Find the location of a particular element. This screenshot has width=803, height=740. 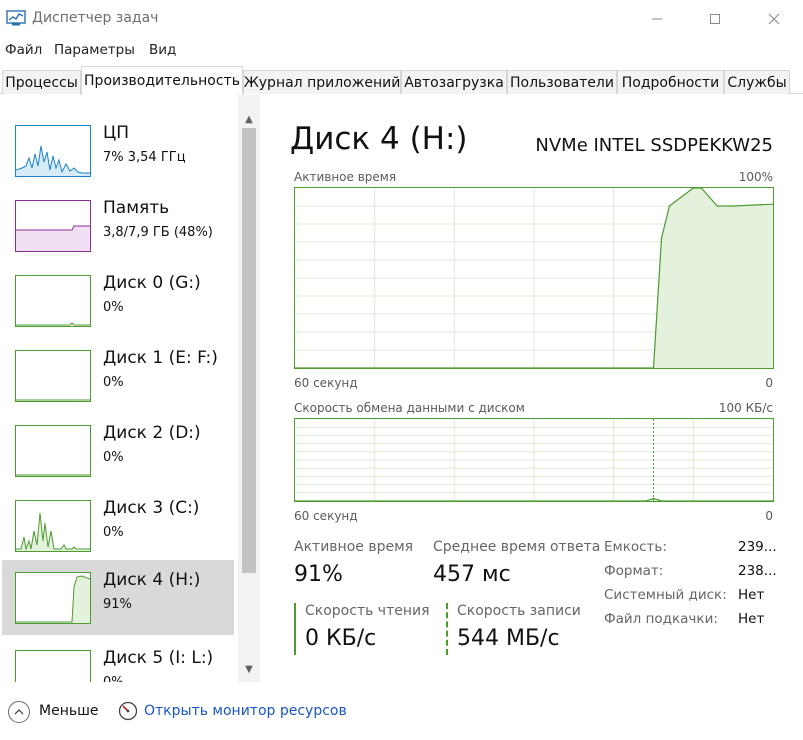

active-time-chart-min: 0 is located at coordinates (769, 383).